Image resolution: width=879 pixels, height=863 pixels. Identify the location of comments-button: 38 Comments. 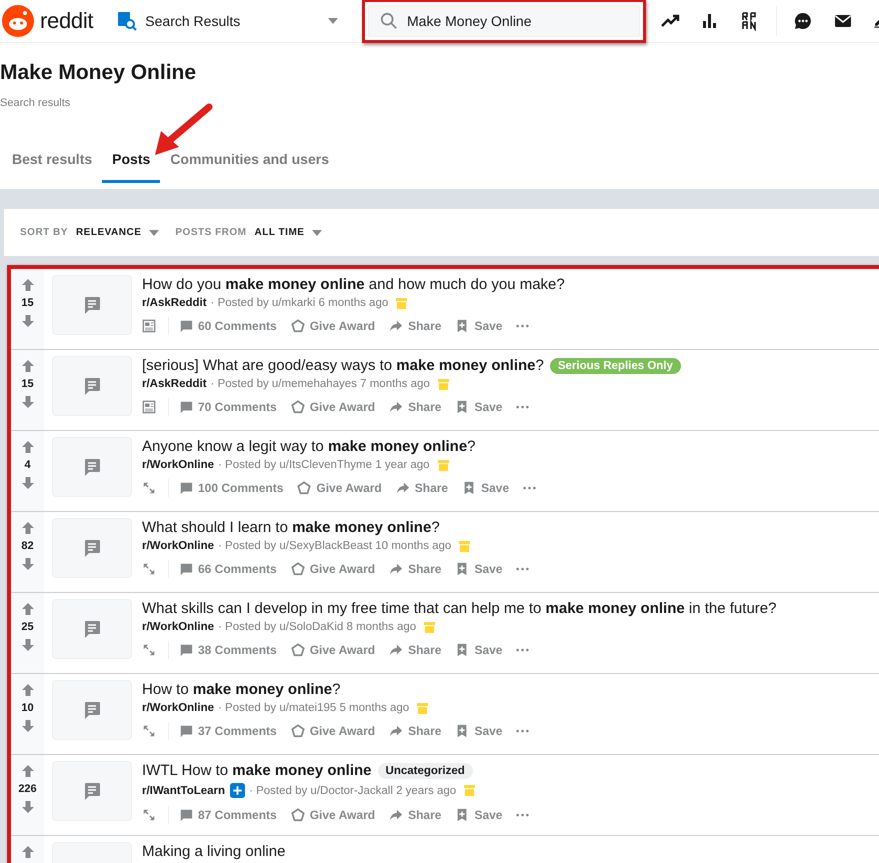
(228, 650).